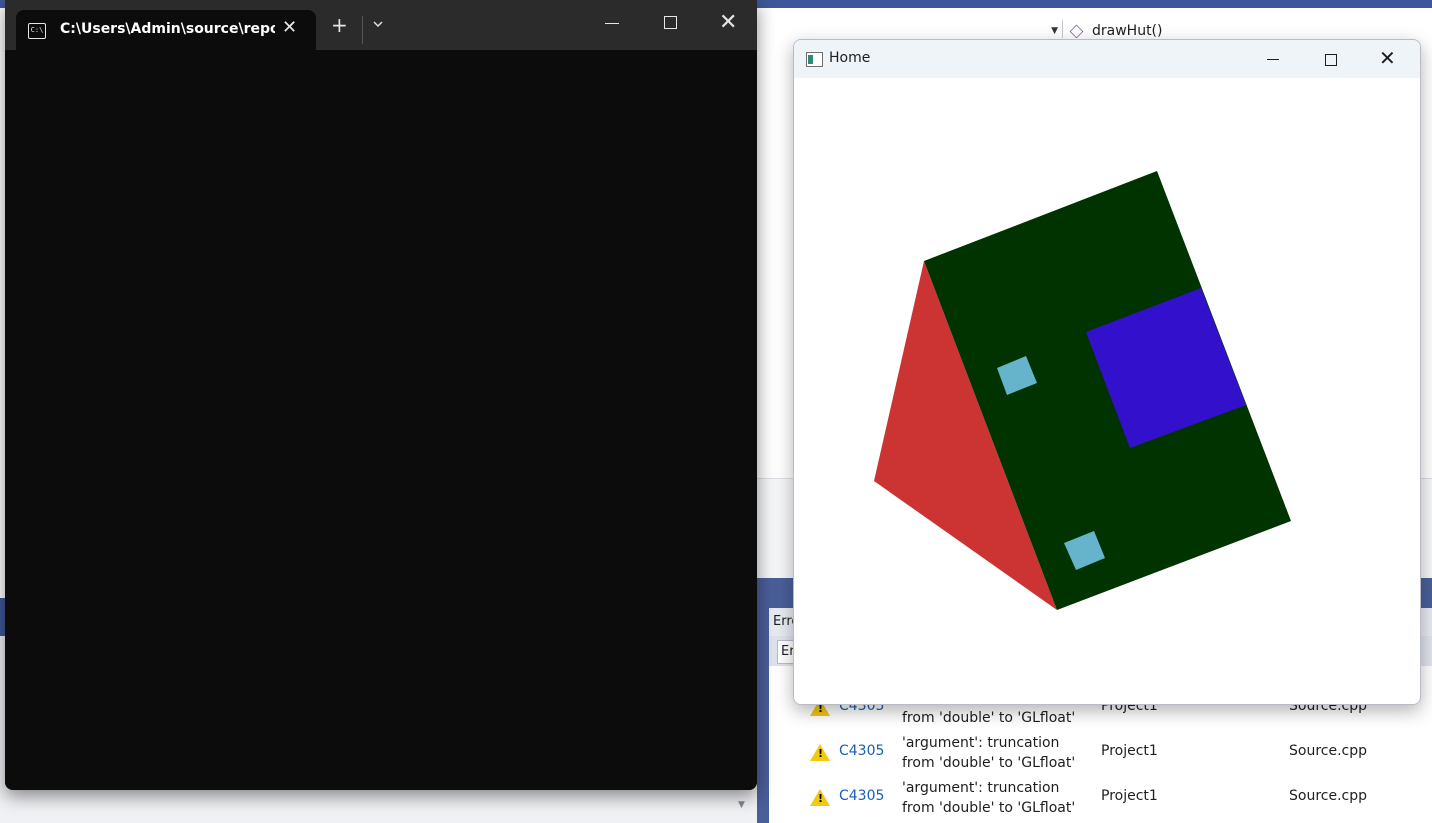  Describe the element at coordinates (850, 58) in the screenshot. I see `window-title: Home` at that location.